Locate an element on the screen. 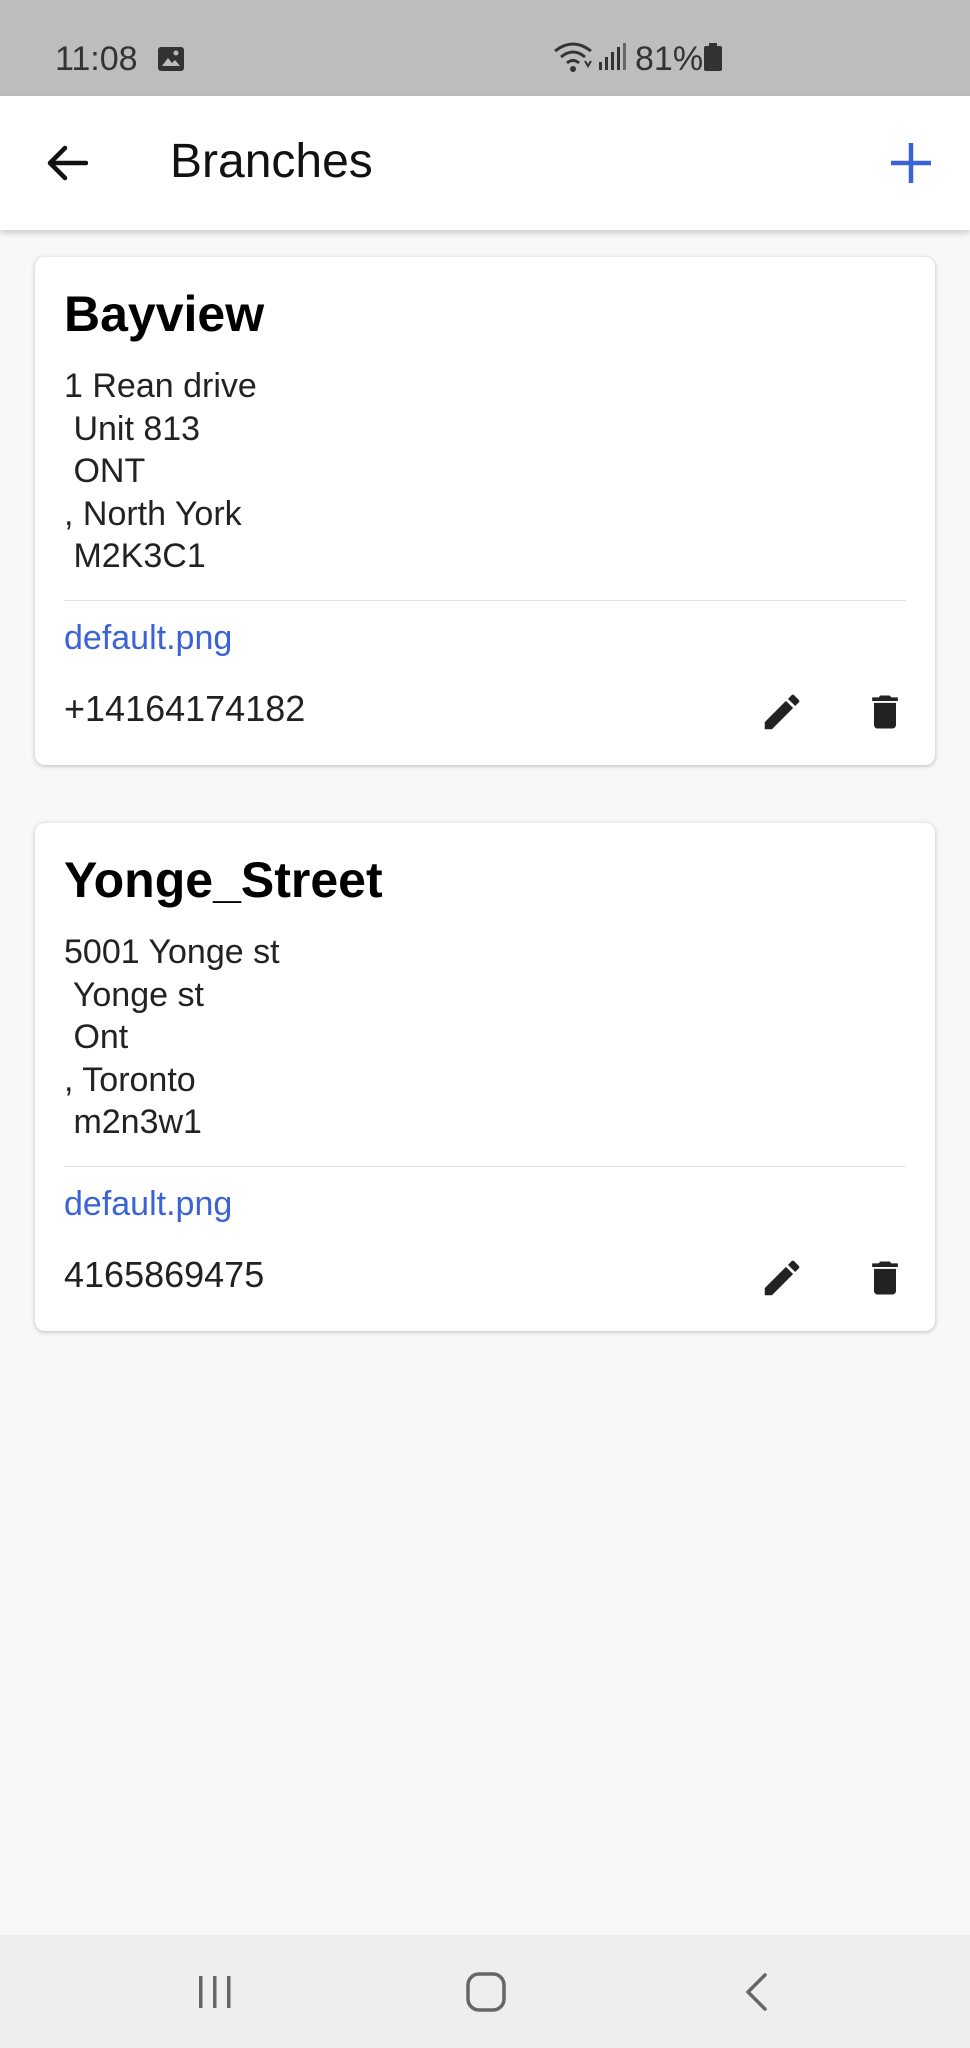 This screenshot has width=970, height=2048. branch-phone: +14164174182 is located at coordinates (185, 708).